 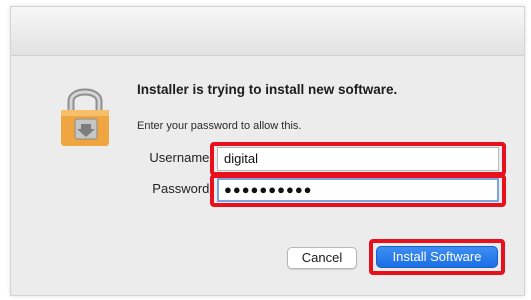 I want to click on install-software-button: Install Software, so click(x=437, y=257).